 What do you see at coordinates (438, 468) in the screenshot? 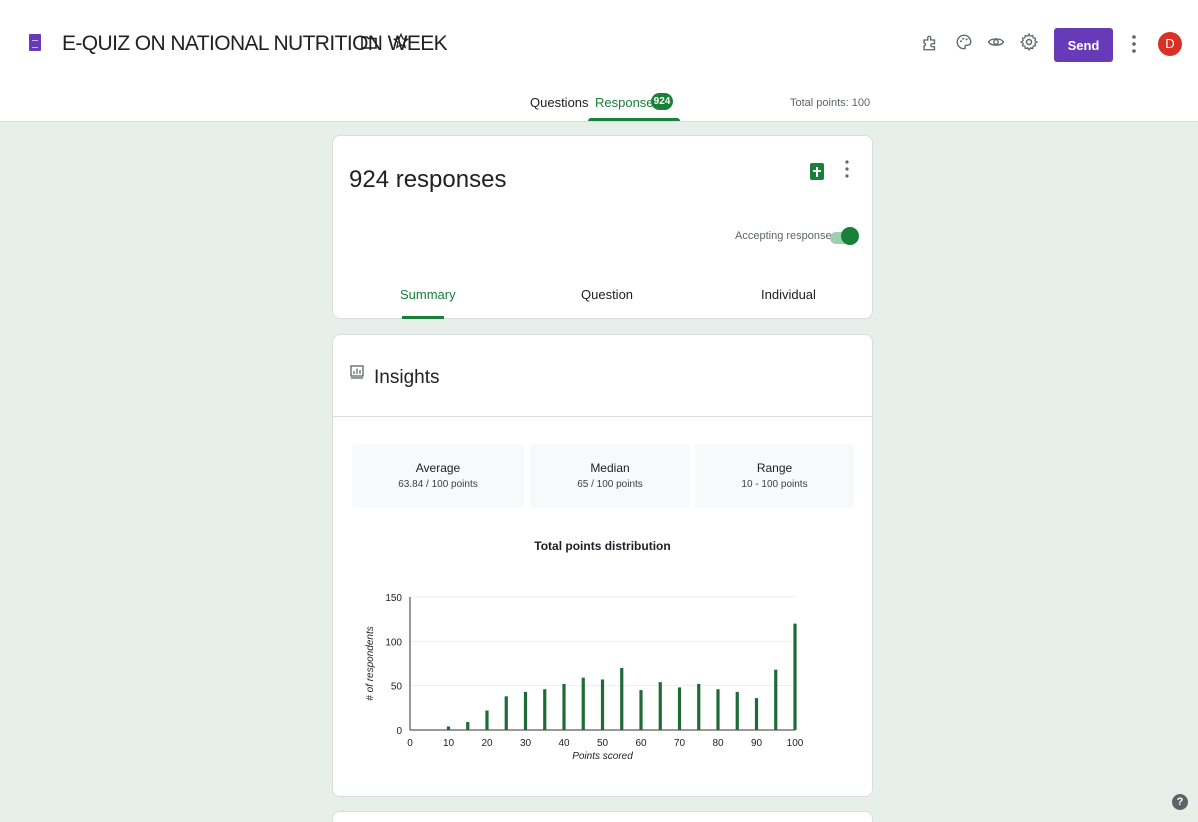
I see `stat-label: Average` at bounding box center [438, 468].